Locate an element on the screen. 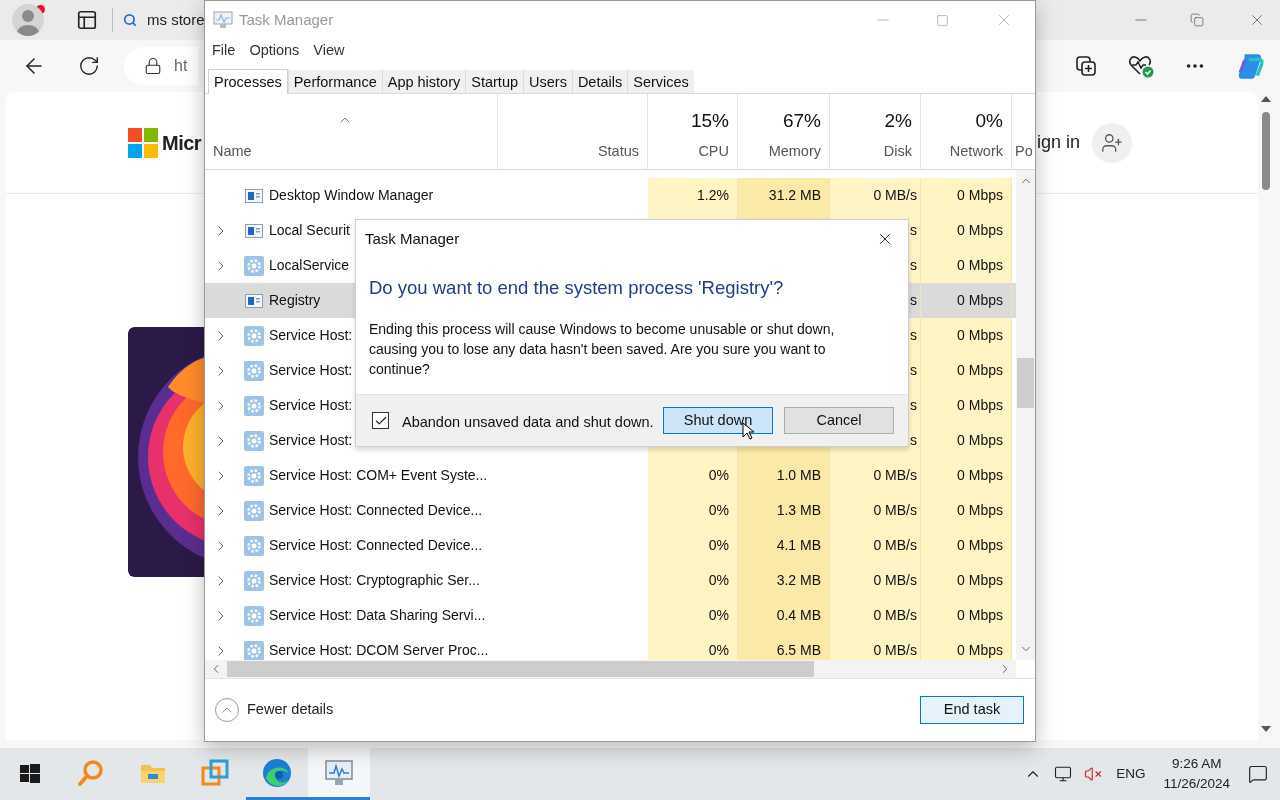 This screenshot has height=800, width=1280. process-name: LocalService is located at coordinates (309, 265).